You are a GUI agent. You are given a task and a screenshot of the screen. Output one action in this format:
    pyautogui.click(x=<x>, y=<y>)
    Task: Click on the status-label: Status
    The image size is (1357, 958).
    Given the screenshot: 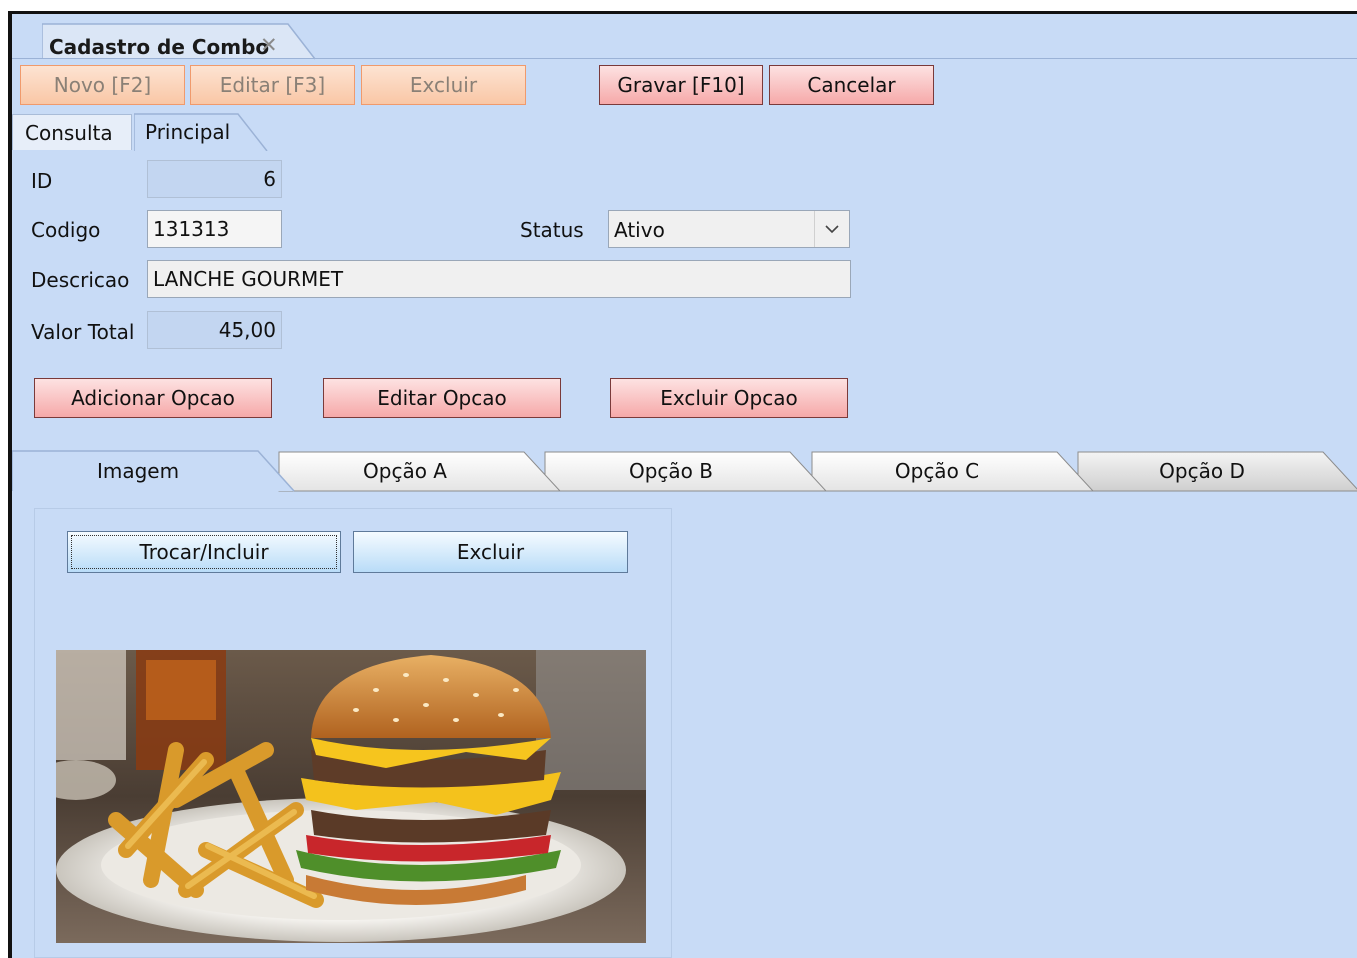 What is the action you would take?
    pyautogui.click(x=552, y=230)
    